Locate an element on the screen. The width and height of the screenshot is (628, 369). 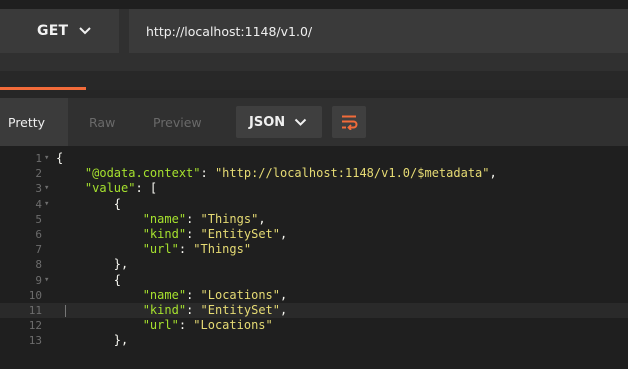
tab-pretty: Pretty is located at coordinates (34, 122).